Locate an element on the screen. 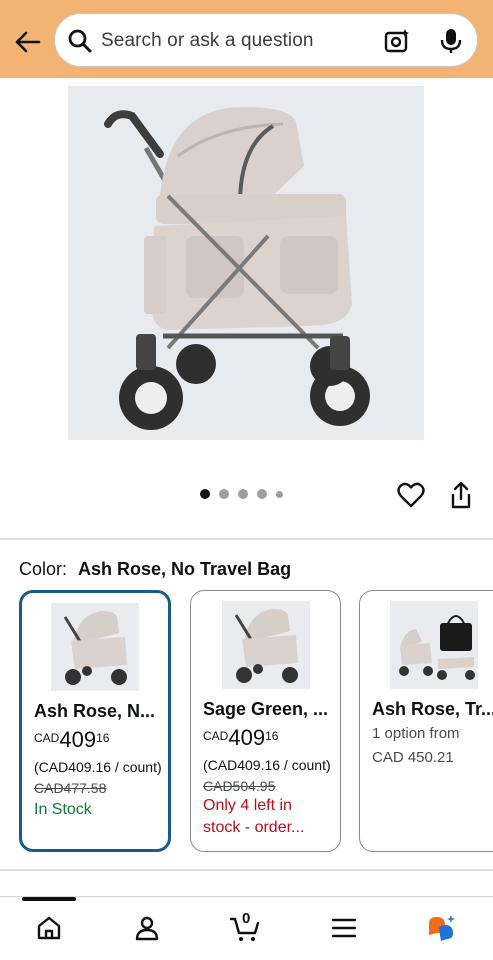  top-header: Search or ask a question is located at coordinates (246, 39).